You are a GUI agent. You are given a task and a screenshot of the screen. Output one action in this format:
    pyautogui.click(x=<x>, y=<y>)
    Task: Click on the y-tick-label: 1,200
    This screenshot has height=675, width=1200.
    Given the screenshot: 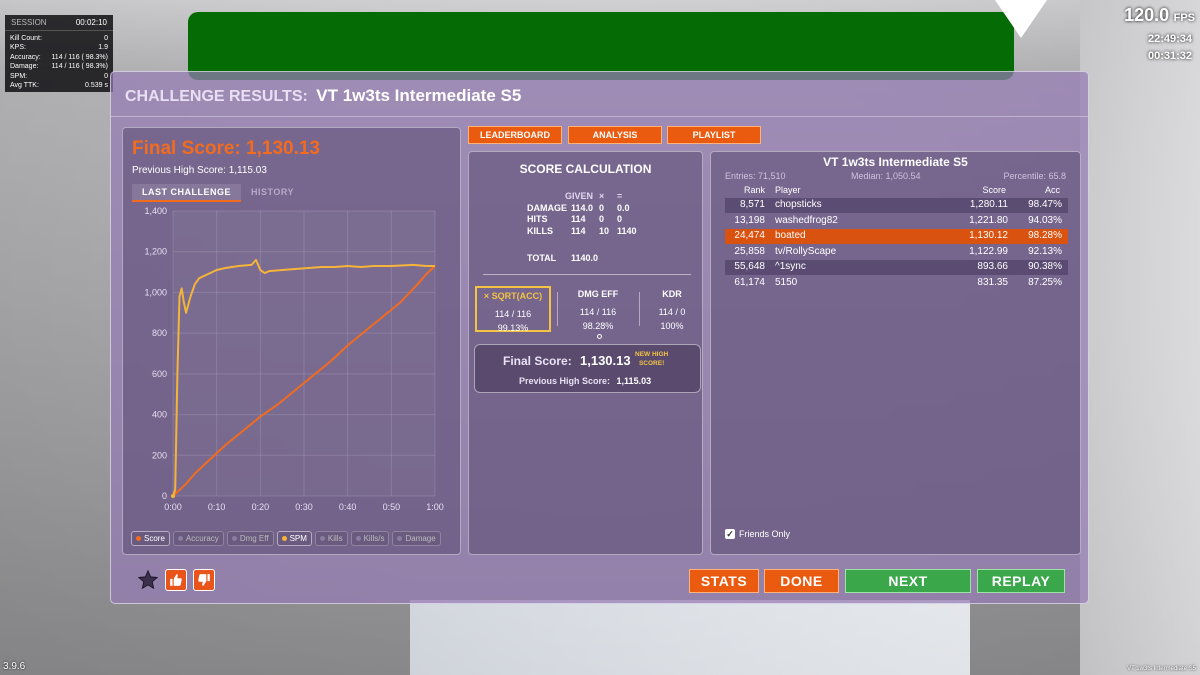 What is the action you would take?
    pyautogui.click(x=155, y=252)
    